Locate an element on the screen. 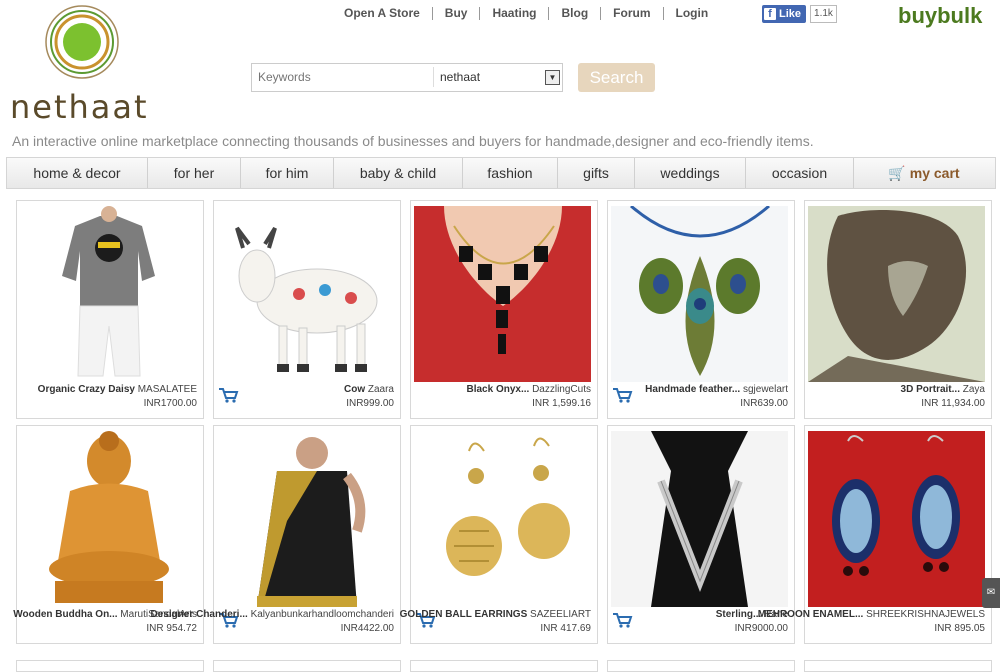 The height and width of the screenshot is (672, 1000). nethaat-logo: nethaat is located at coordinates (85, 65).